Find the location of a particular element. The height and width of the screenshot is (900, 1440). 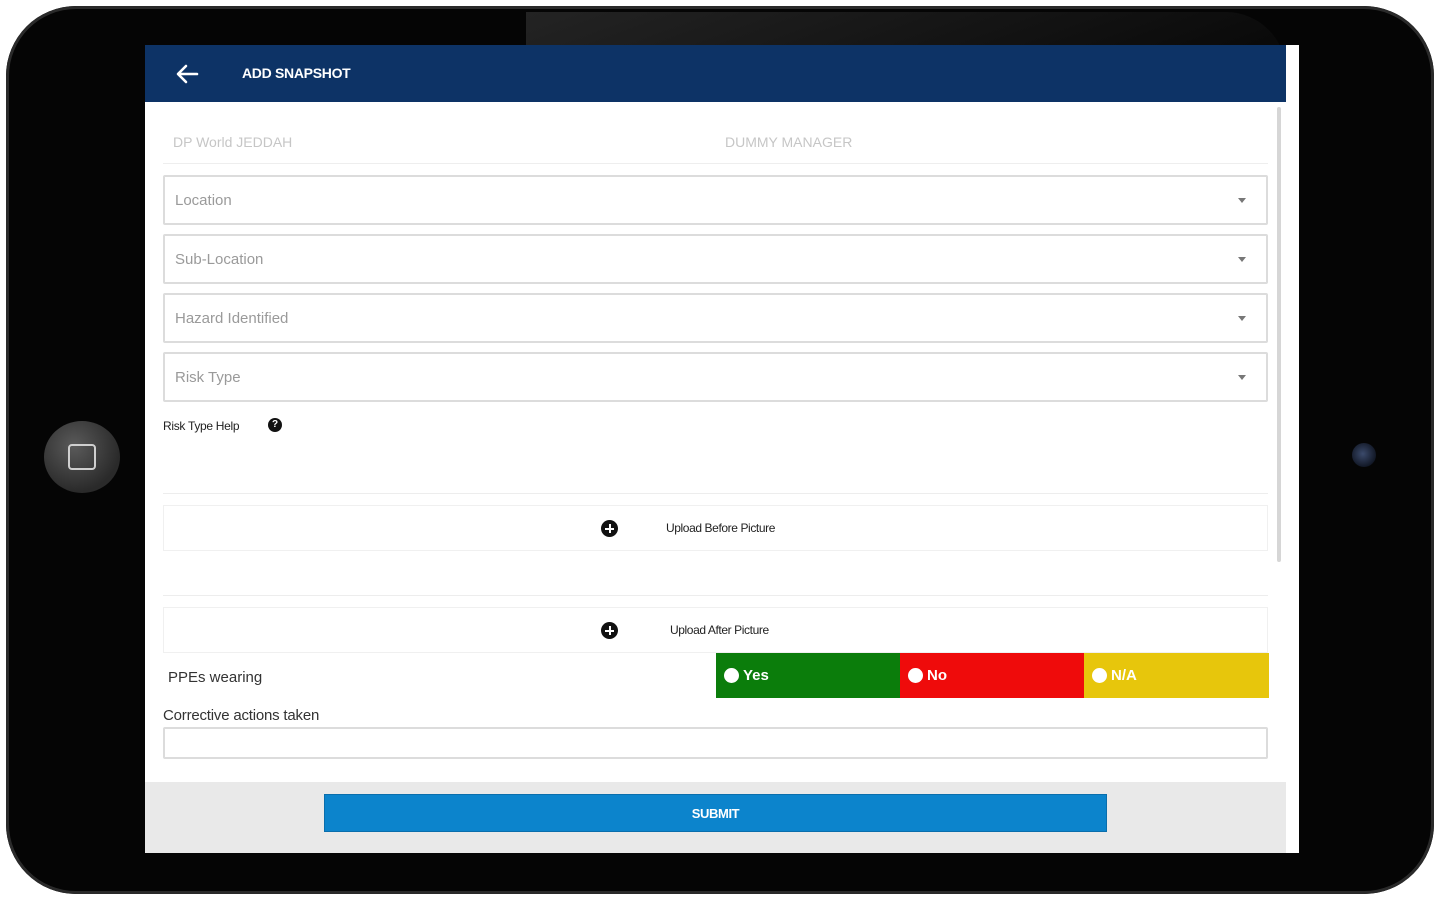

footer-bar: SUBMIT is located at coordinates (715, 817).